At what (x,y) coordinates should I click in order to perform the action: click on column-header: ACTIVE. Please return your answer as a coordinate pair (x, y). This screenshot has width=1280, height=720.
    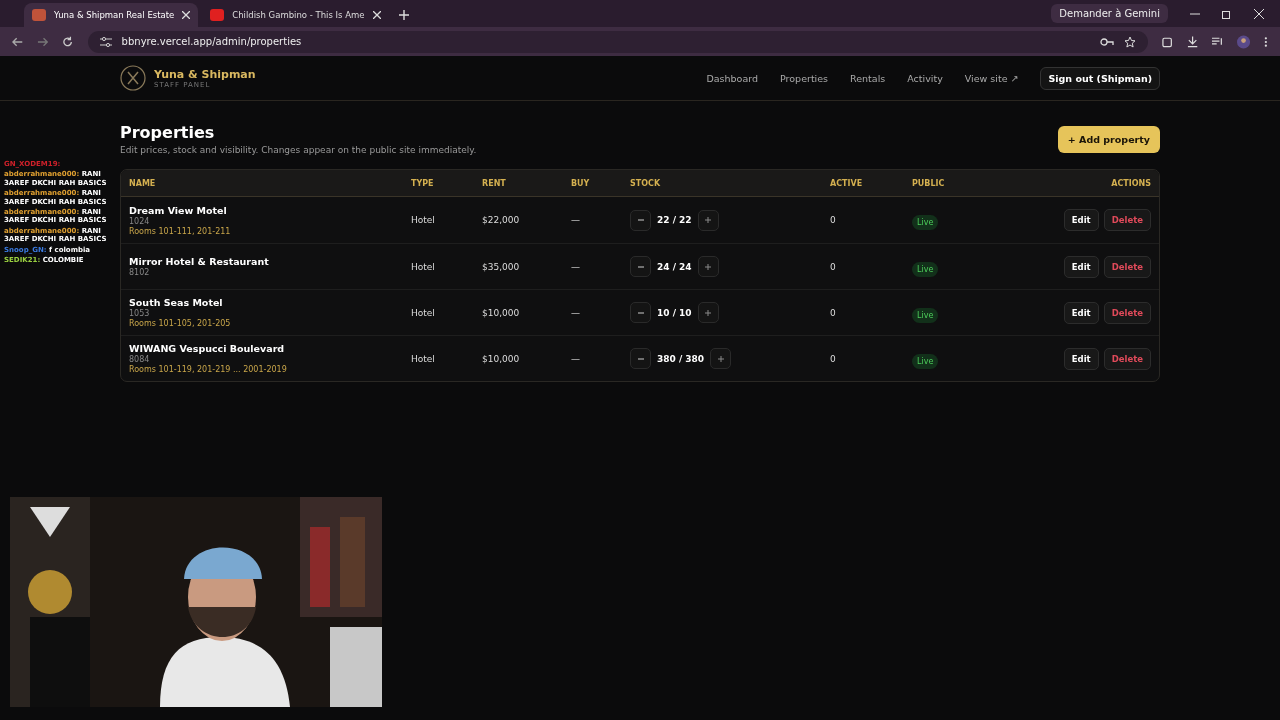
    Looking at the image, I should click on (847, 183).